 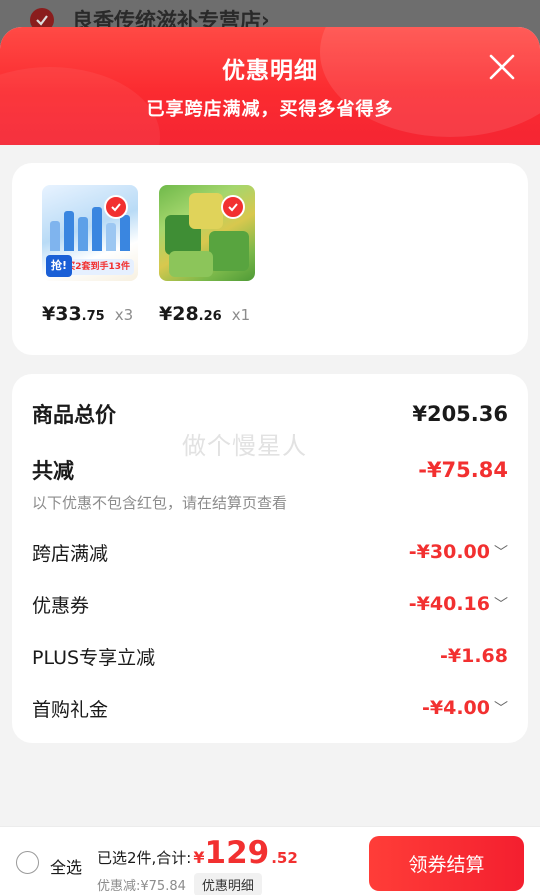 I want to click on goods-item: 抢! 买2套到手13件 ¥33 .75 x3, so click(x=91, y=255).